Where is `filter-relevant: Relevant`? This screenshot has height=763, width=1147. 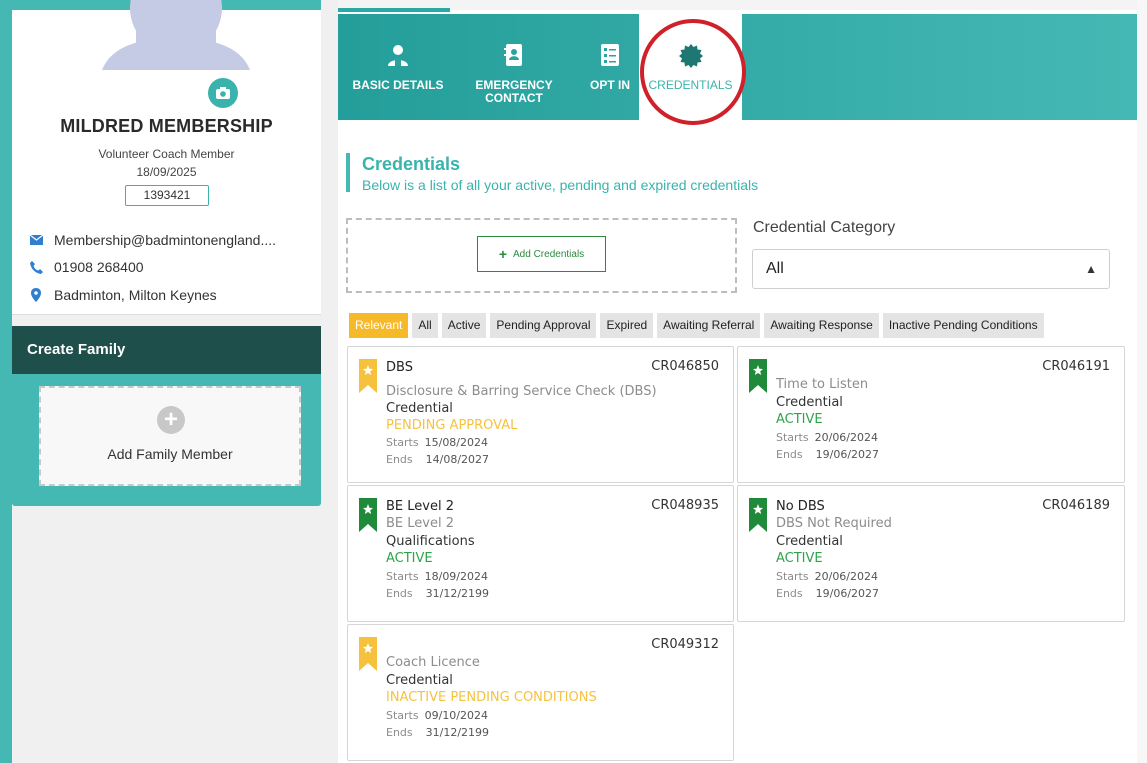 filter-relevant: Relevant is located at coordinates (379, 325).